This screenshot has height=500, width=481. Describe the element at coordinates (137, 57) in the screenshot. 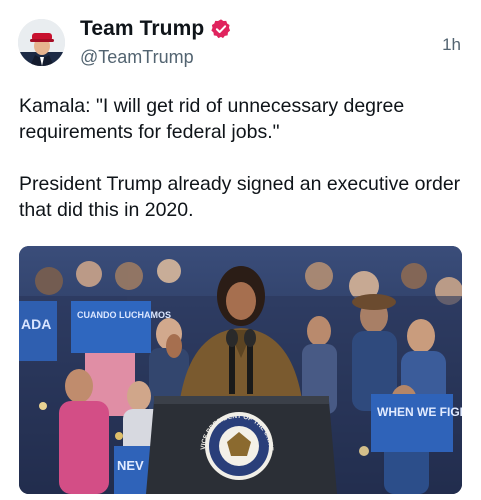

I see `handle: @TeamTrump` at that location.